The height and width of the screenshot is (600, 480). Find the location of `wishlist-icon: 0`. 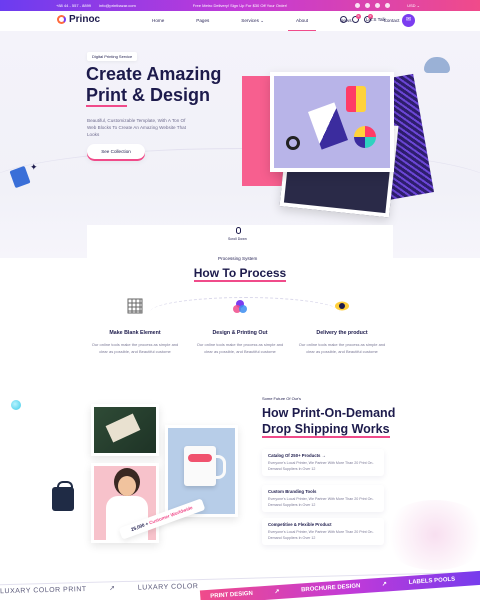

wishlist-icon: 0 is located at coordinates (356, 18).